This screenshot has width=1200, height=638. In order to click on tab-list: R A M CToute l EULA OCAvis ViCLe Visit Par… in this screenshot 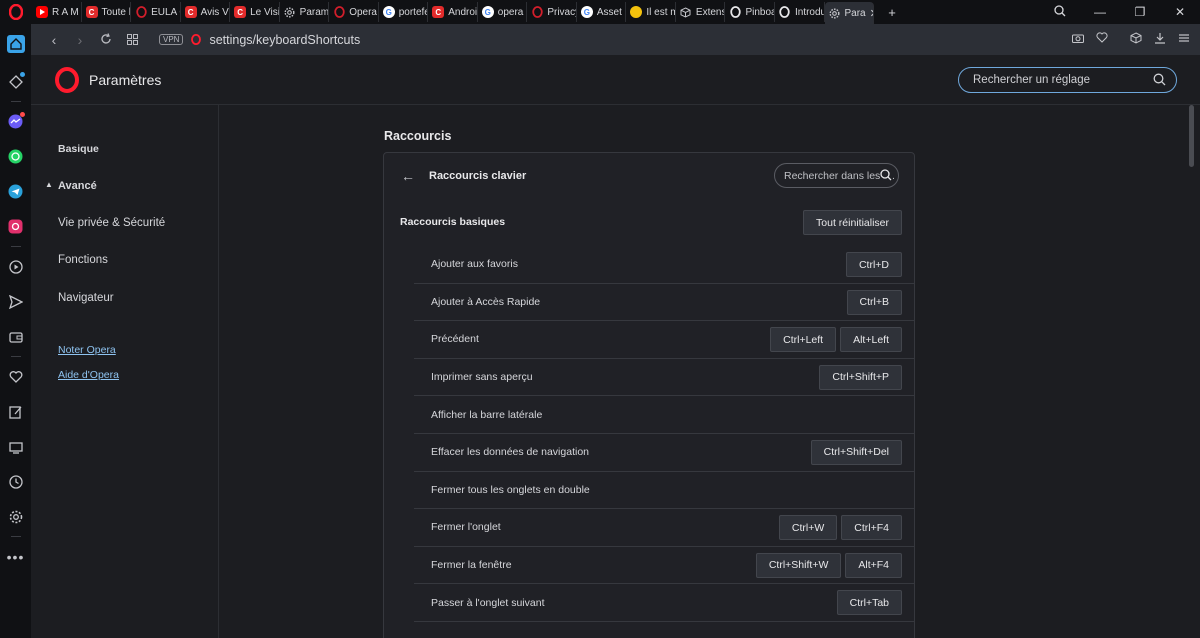, I will do `click(453, 12)`.